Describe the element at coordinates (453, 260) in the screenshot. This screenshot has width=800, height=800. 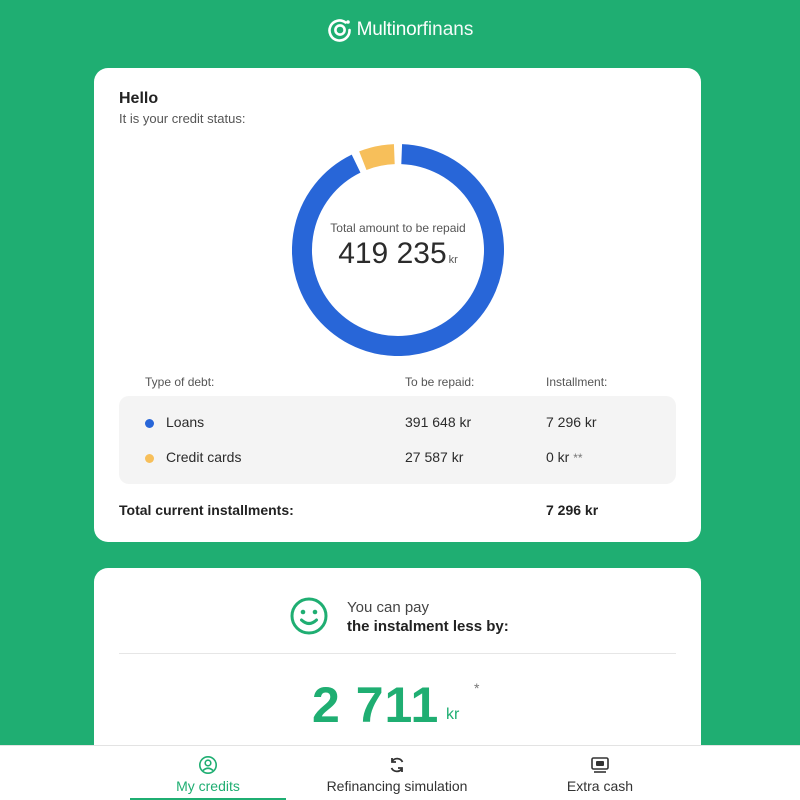
I see `total-repay-unit: kr` at that location.